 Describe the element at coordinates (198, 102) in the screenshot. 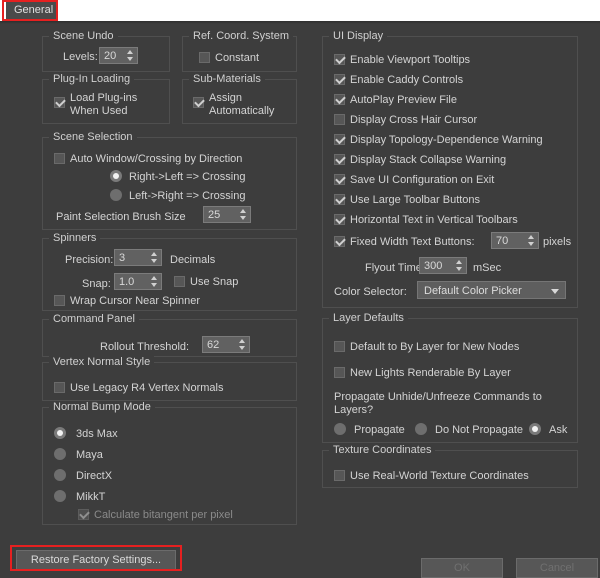

I see `assign-automatically-checkbox` at that location.